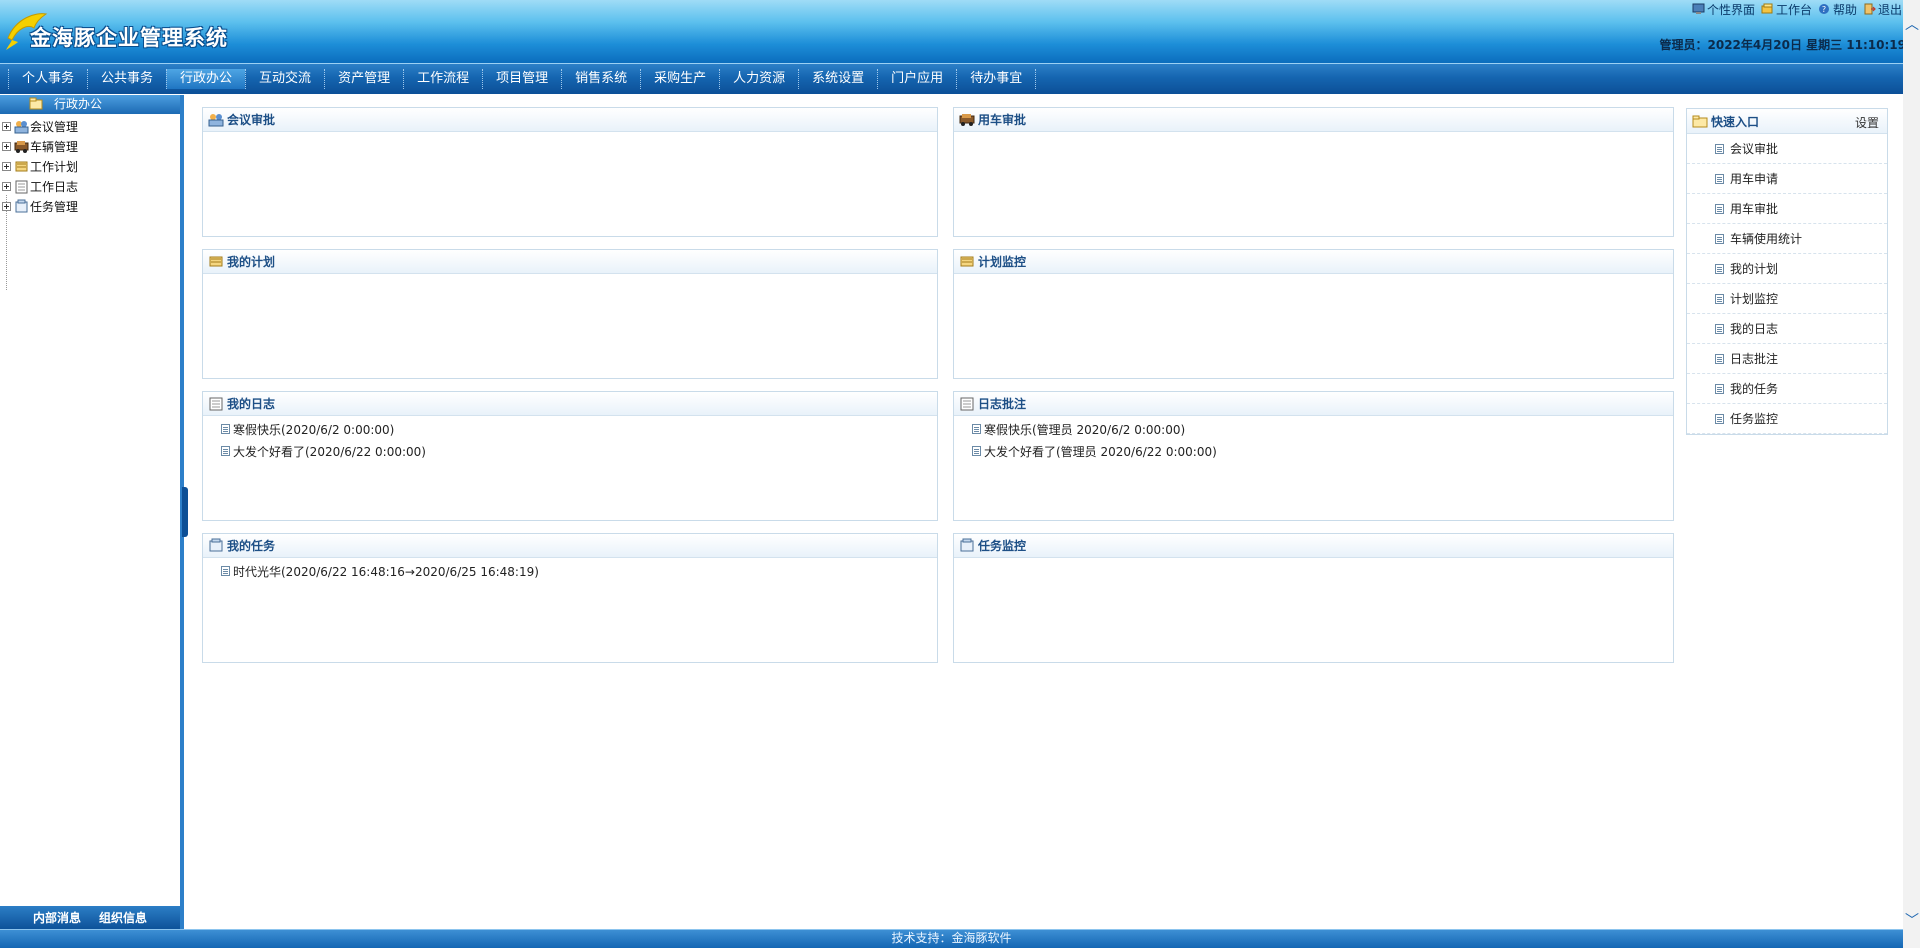 The height and width of the screenshot is (948, 1920). Describe the element at coordinates (1313, 546) in the screenshot. I see `panel-header: 任务监控` at that location.